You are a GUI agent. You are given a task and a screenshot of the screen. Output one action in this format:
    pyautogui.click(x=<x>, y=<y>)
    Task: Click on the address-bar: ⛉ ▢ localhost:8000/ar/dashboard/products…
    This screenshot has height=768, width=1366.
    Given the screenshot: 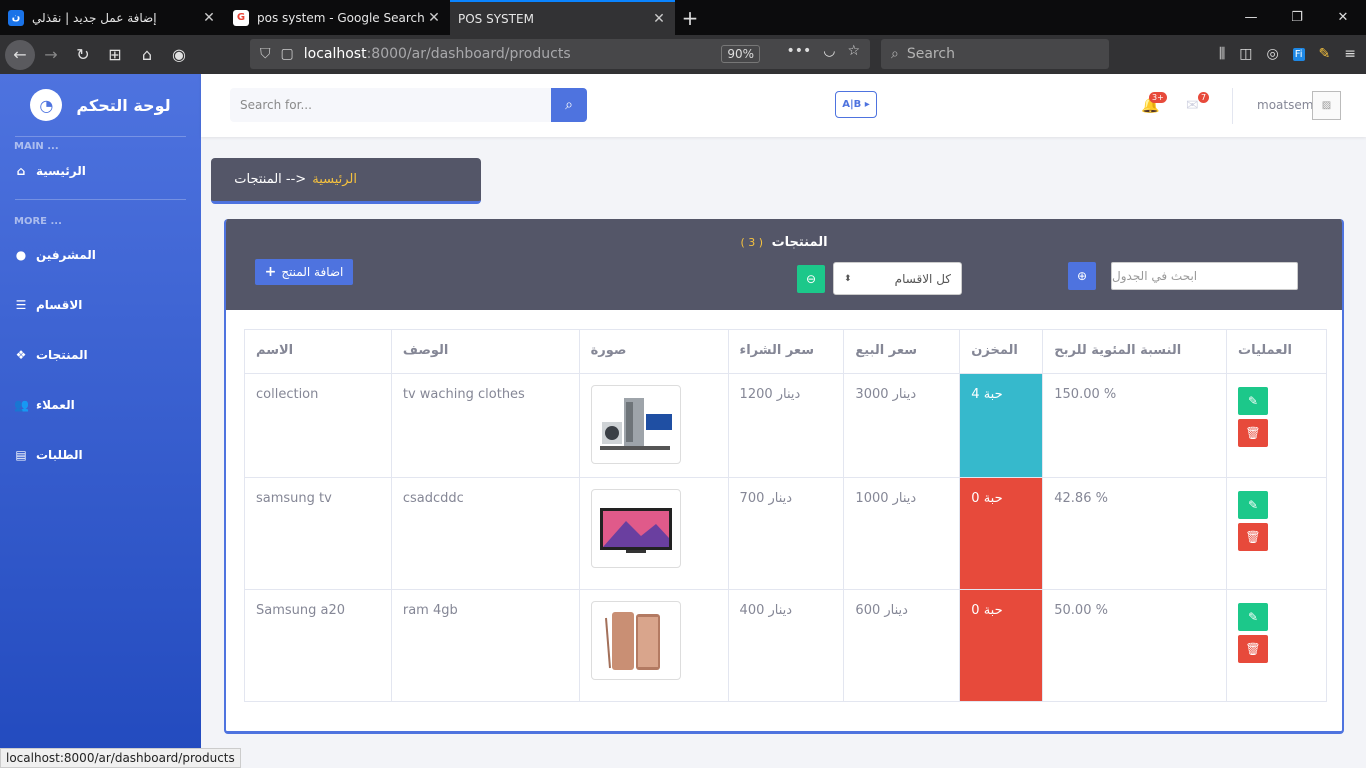 What is the action you would take?
    pyautogui.click(x=560, y=54)
    